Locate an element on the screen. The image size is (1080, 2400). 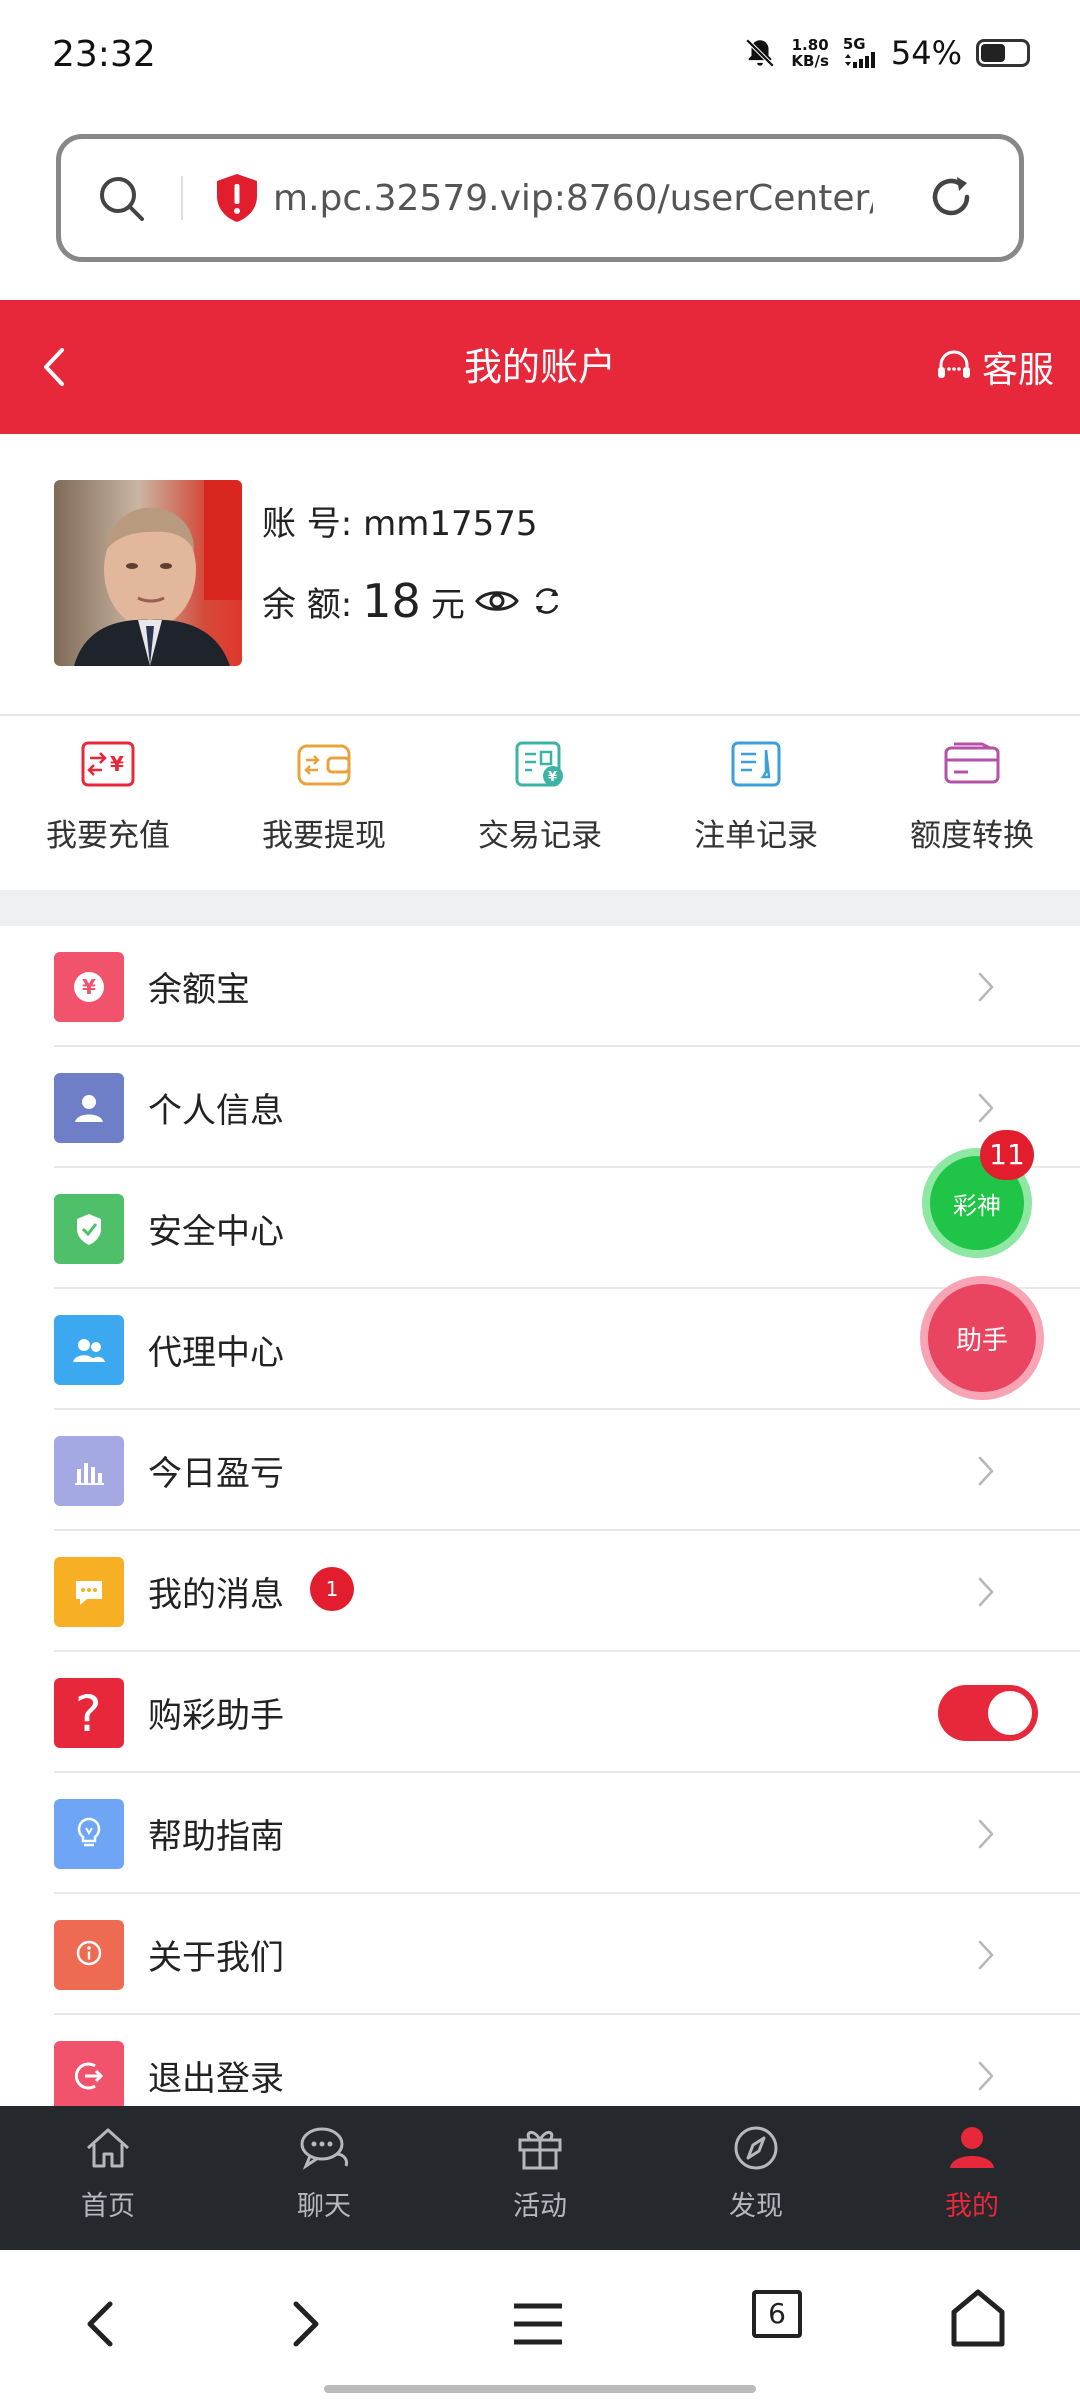
quick-action-bets: 注单记录 is located at coordinates (756, 803).